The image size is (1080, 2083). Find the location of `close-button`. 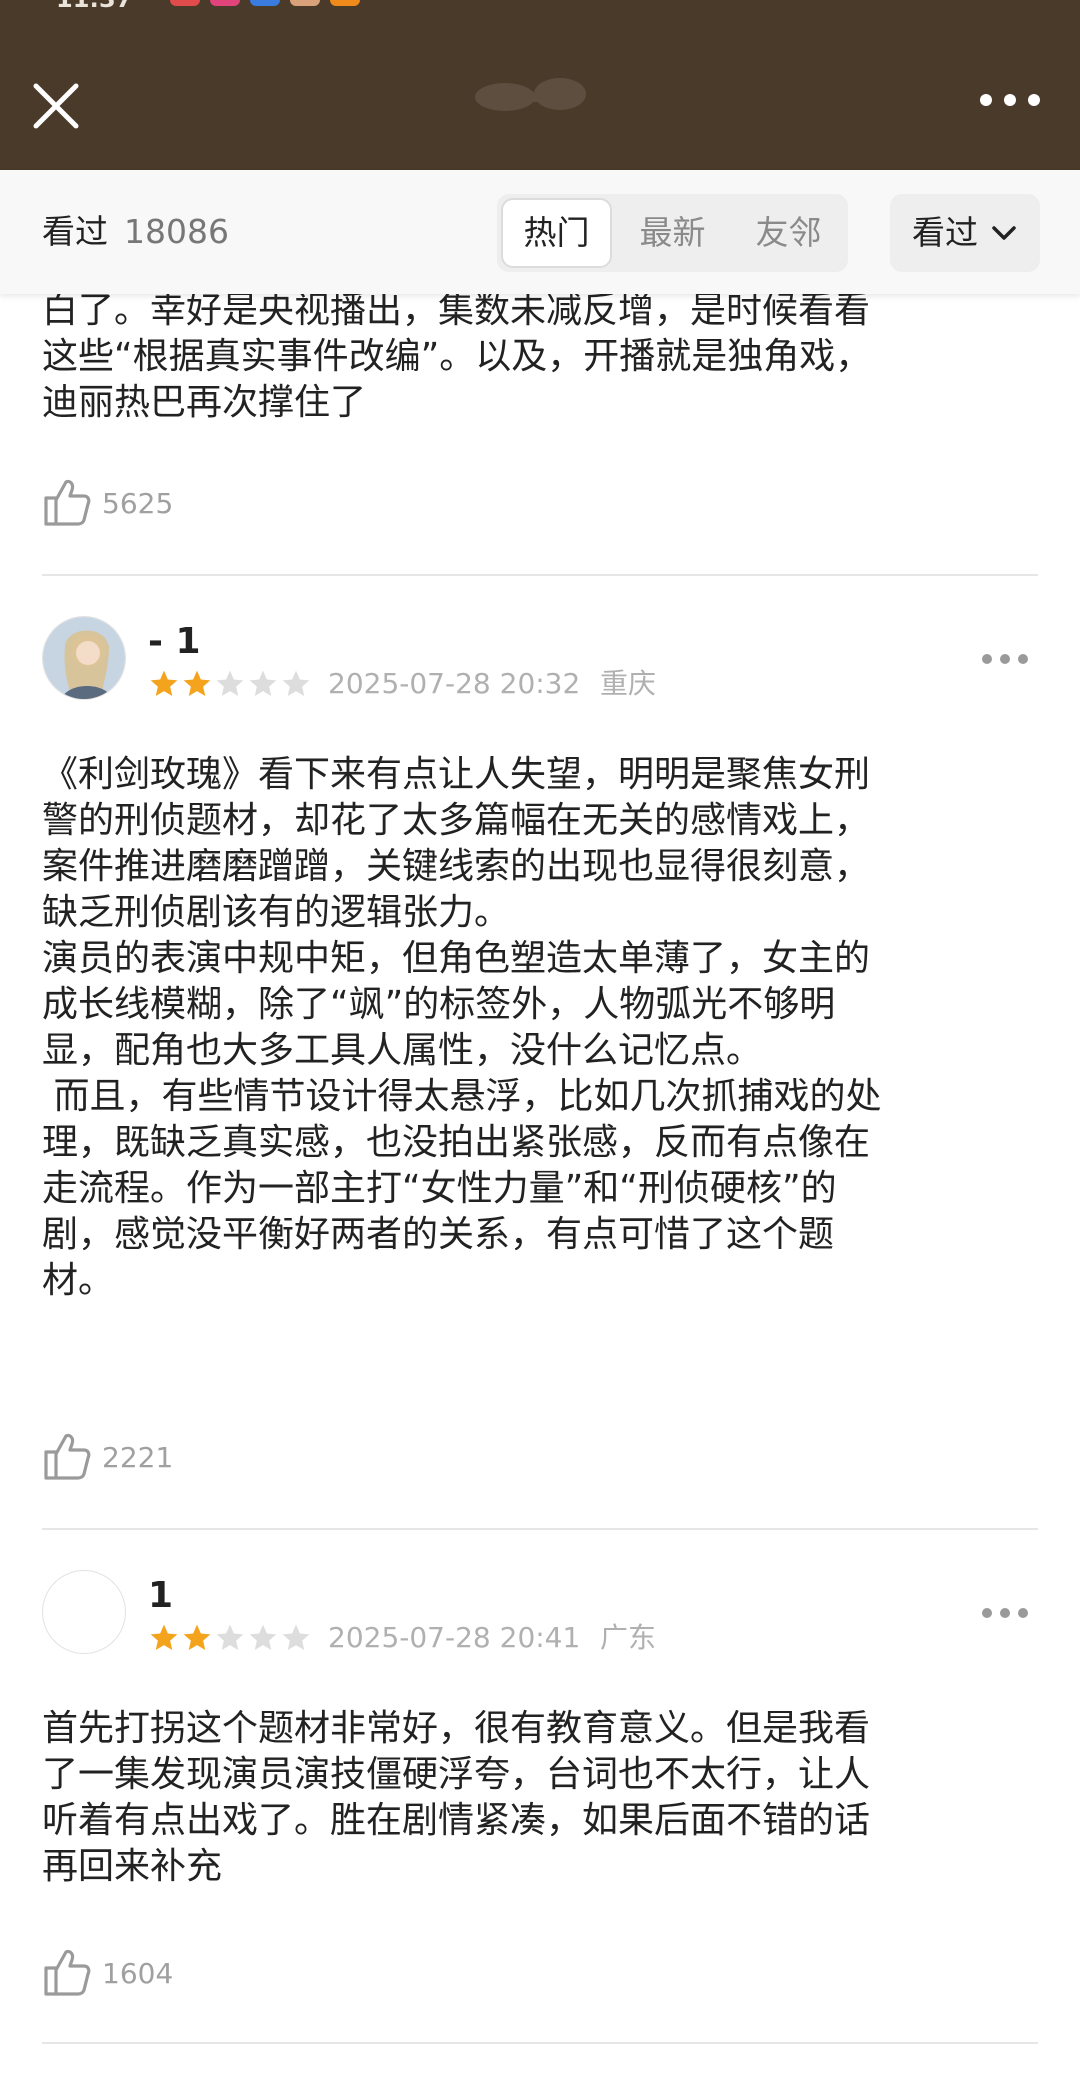

close-button is located at coordinates (56, 106).